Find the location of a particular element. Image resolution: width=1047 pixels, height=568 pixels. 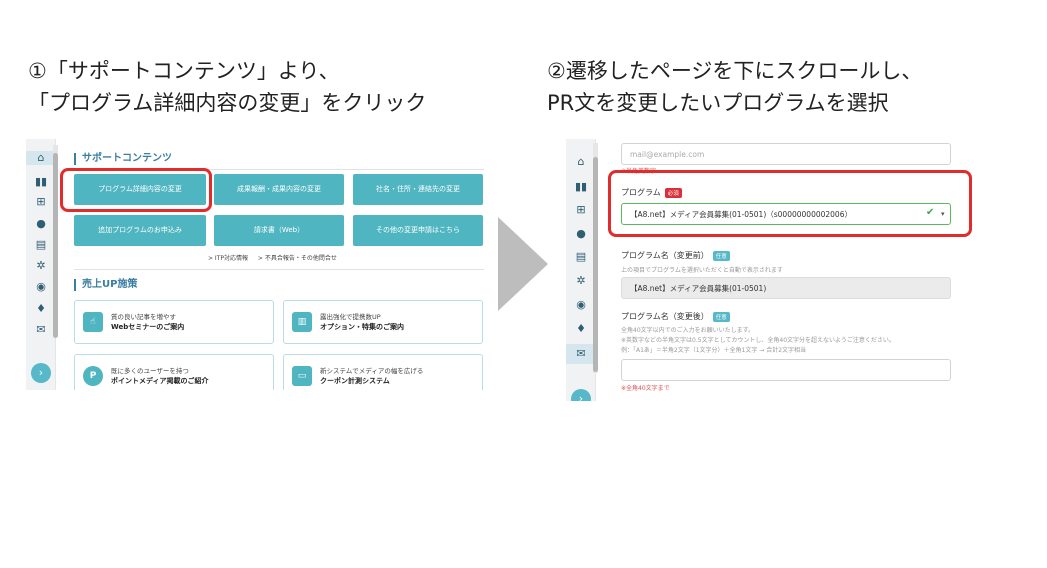

program-label: プログラム 必須 is located at coordinates (651, 192).